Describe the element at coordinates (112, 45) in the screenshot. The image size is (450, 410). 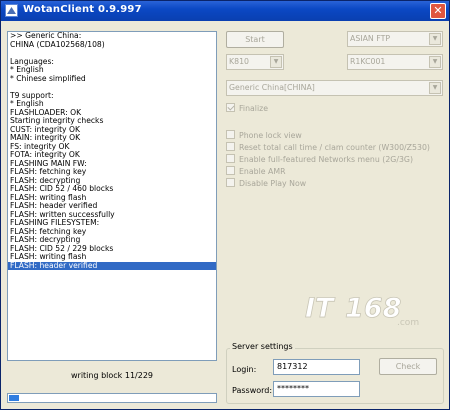
I see `log-line: CHINA (CDA102568/108)` at that location.